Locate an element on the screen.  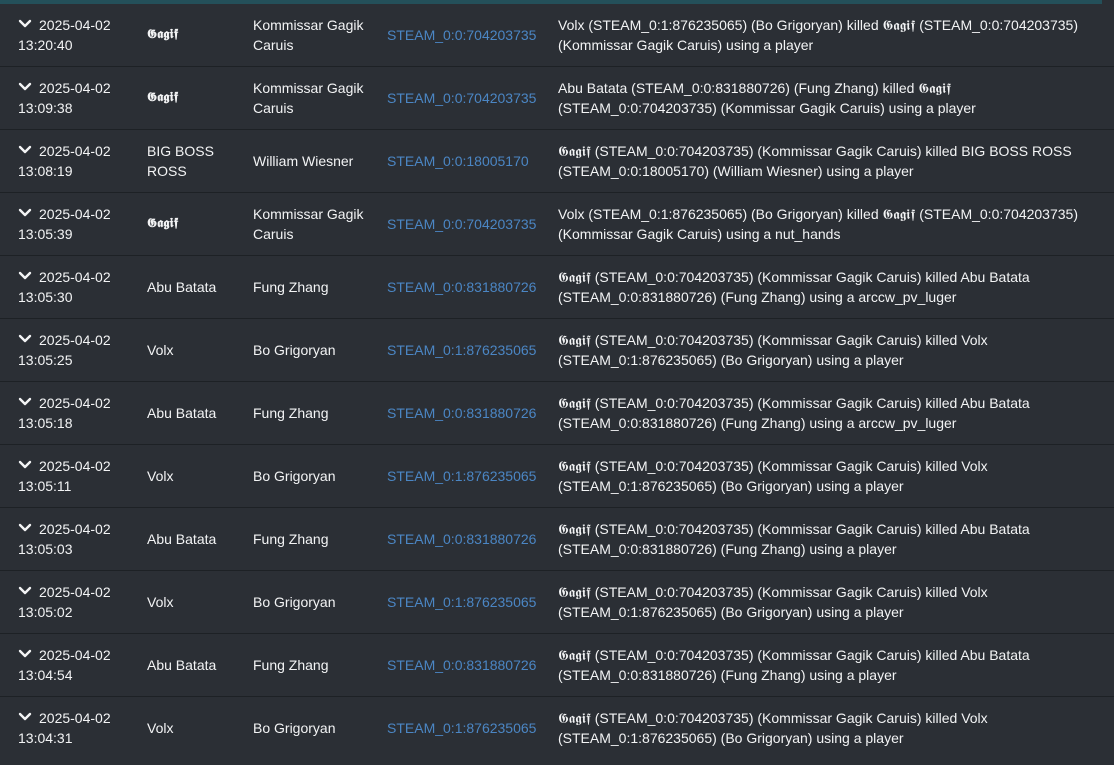
character-name-cell: Fung Zhang is located at coordinates (318, 413).